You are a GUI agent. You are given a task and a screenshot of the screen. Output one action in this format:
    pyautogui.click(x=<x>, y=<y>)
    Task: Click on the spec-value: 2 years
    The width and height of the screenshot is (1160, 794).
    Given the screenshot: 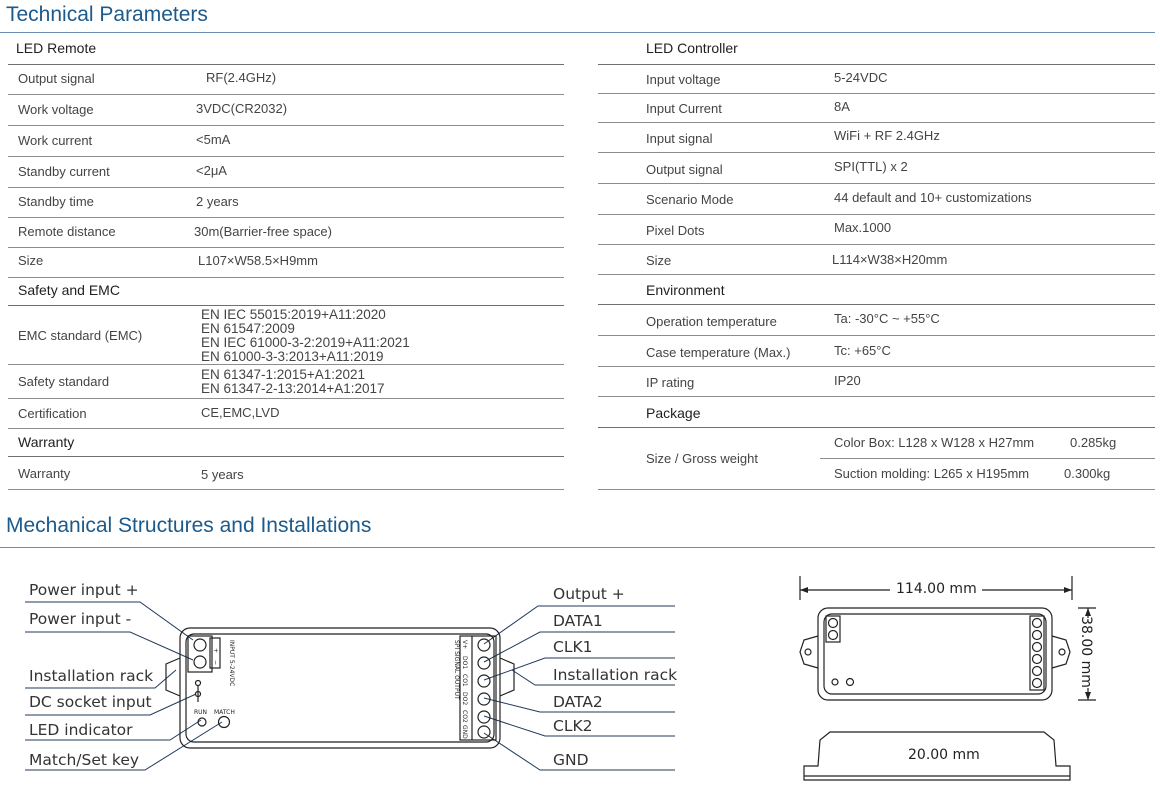 What is the action you would take?
    pyautogui.click(x=217, y=201)
    